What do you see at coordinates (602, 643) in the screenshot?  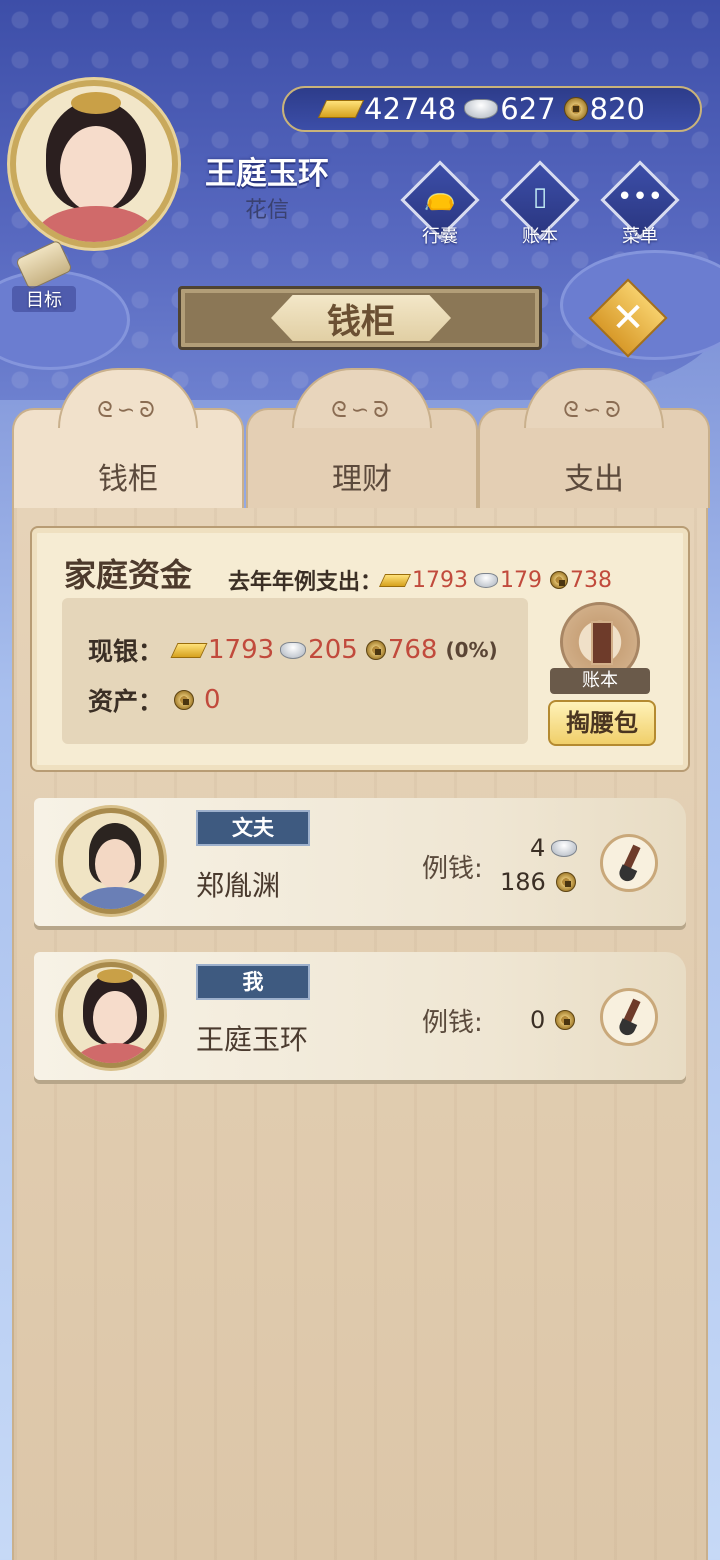 I see `book-icon` at bounding box center [602, 643].